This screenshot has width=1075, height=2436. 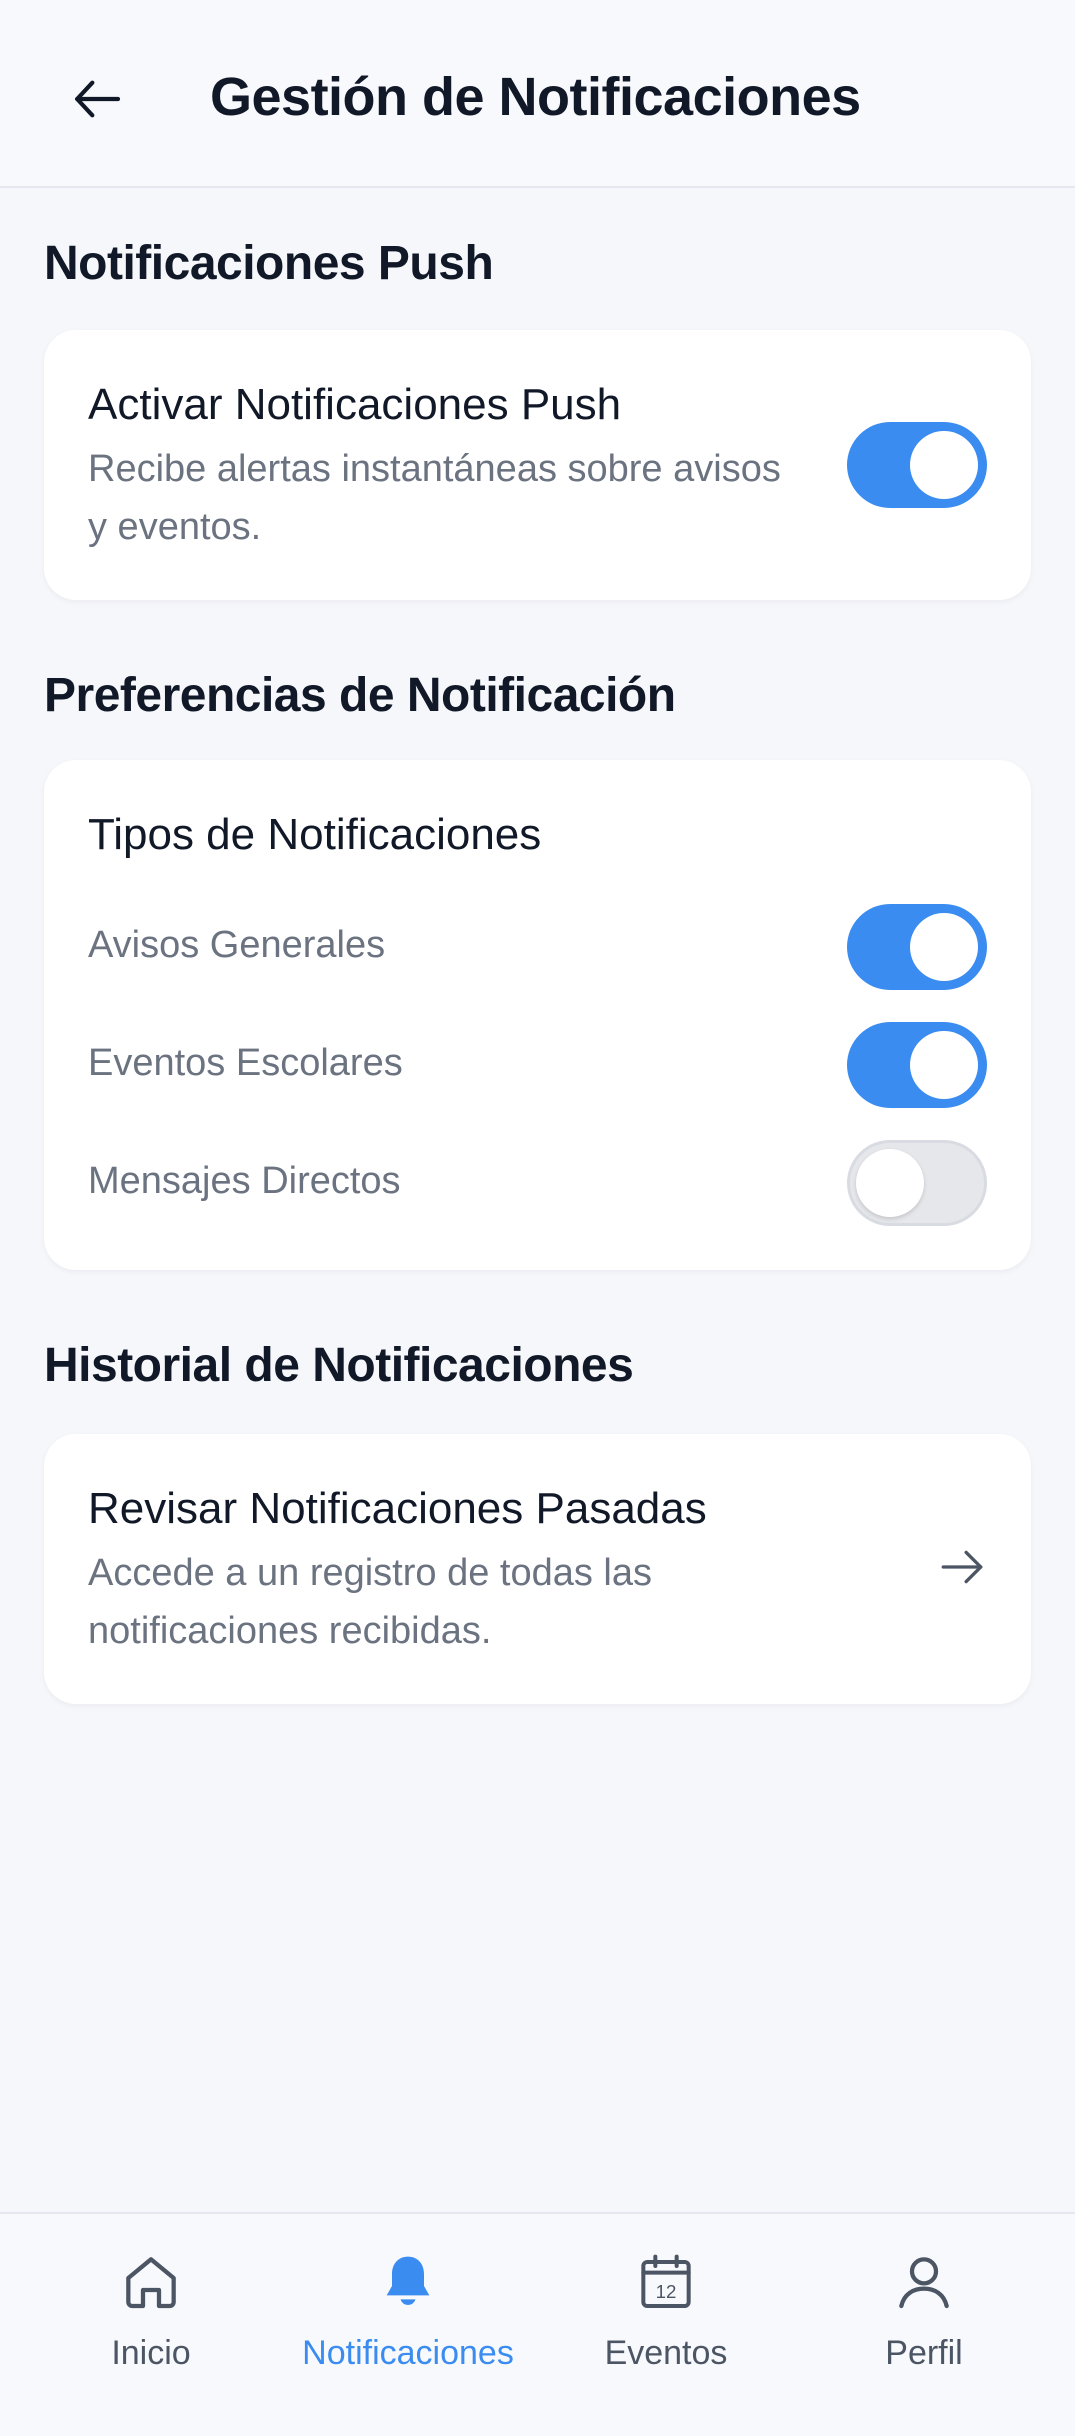 I want to click on push-card-title: Activar Notificaciones Push, so click(x=355, y=404).